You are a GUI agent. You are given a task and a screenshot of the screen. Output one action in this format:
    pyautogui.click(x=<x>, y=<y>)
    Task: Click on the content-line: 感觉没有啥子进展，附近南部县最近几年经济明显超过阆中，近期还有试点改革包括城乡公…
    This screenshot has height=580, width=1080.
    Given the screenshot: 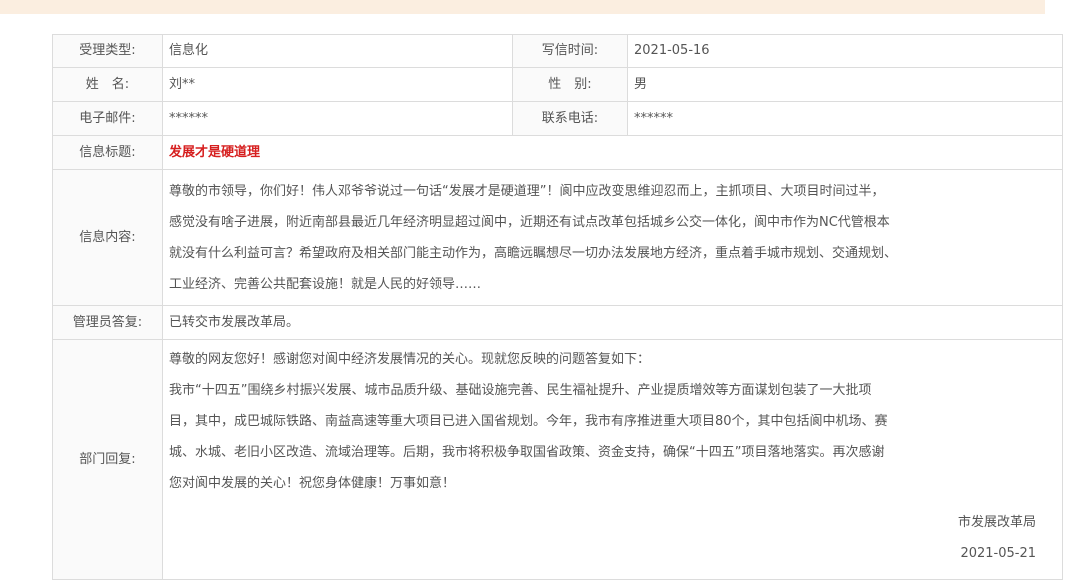 What is the action you would take?
    pyautogui.click(x=529, y=222)
    